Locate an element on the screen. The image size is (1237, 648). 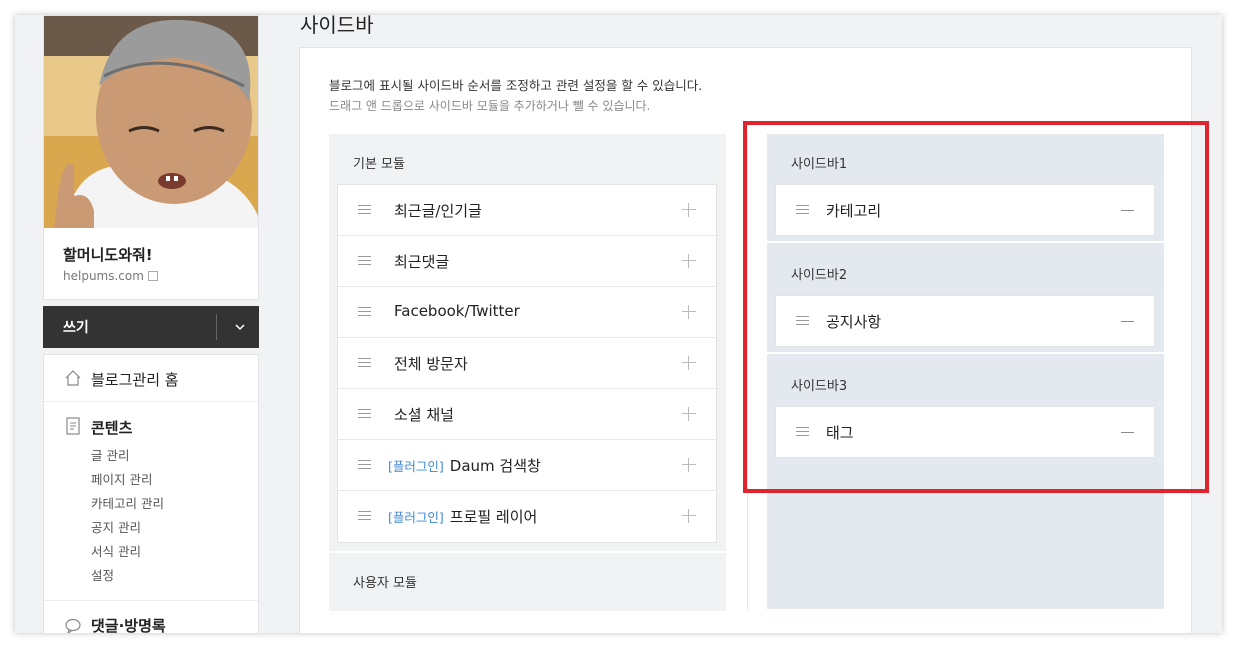
nav-item-settings: 설정 is located at coordinates (102, 574).